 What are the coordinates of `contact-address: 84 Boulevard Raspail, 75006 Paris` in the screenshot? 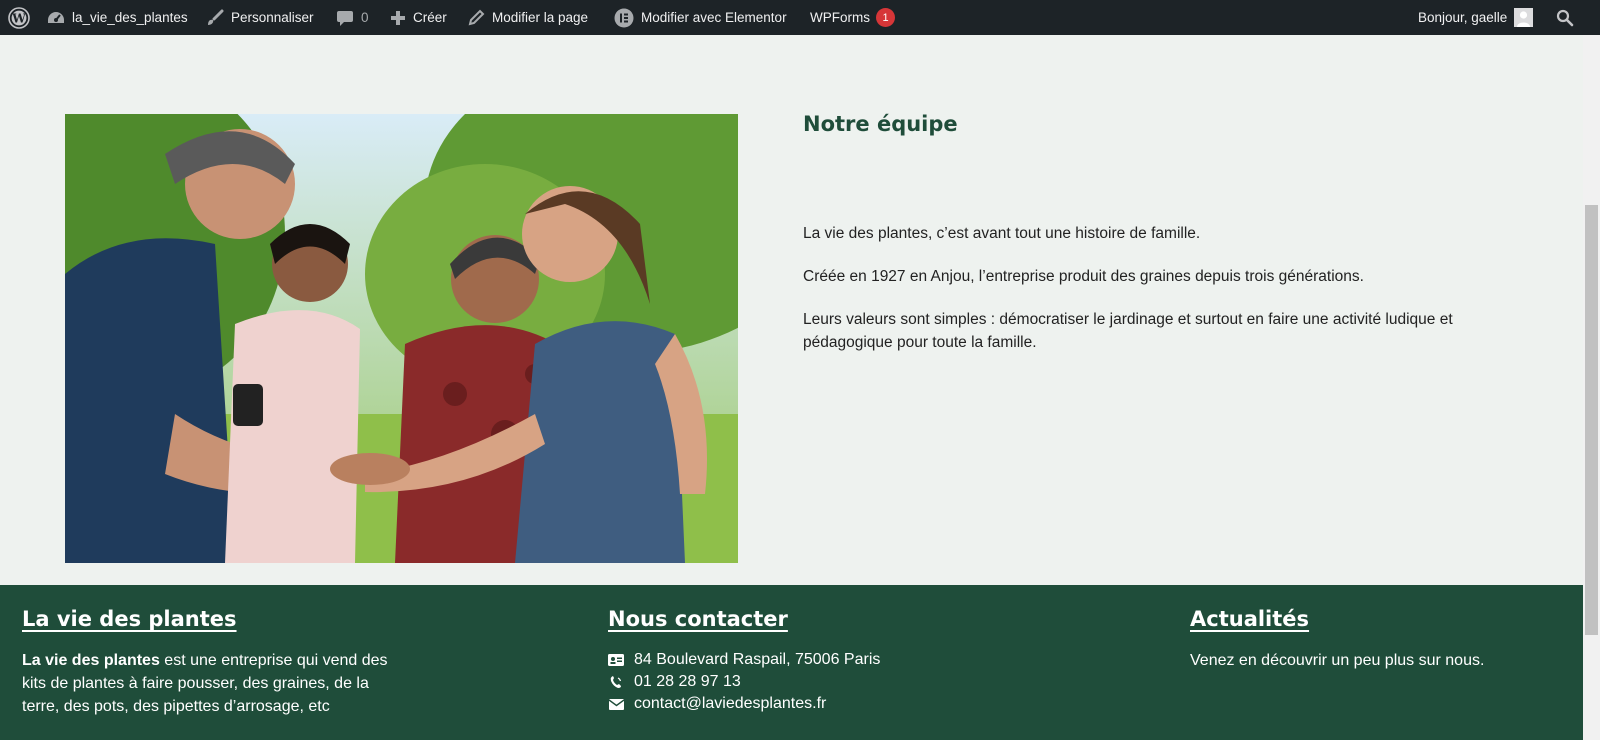 It's located at (744, 660).